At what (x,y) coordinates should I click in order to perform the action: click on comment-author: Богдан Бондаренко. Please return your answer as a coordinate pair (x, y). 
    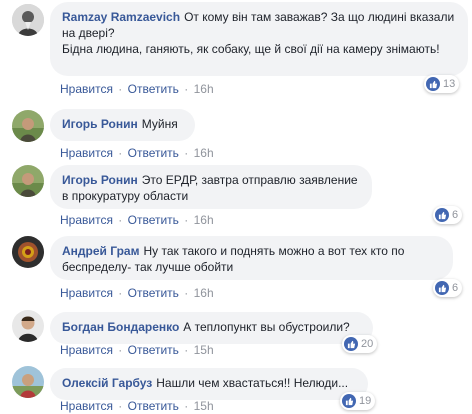
    Looking at the image, I should click on (120, 327).